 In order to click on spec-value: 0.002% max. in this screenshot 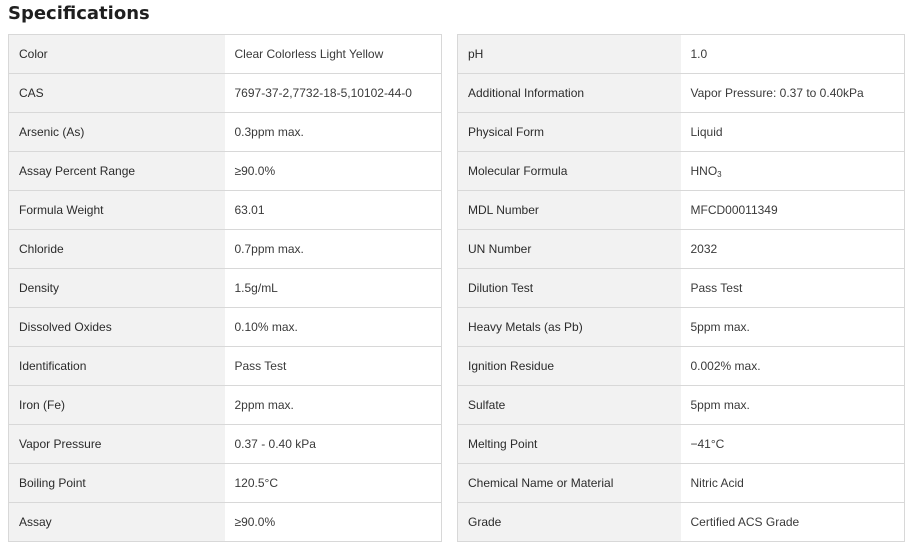, I will do `click(792, 366)`.